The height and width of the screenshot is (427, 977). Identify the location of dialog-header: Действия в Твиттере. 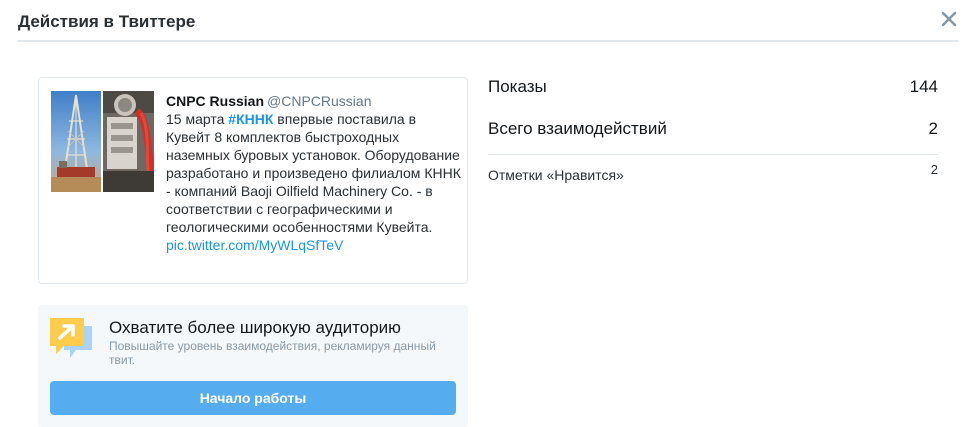
(488, 21).